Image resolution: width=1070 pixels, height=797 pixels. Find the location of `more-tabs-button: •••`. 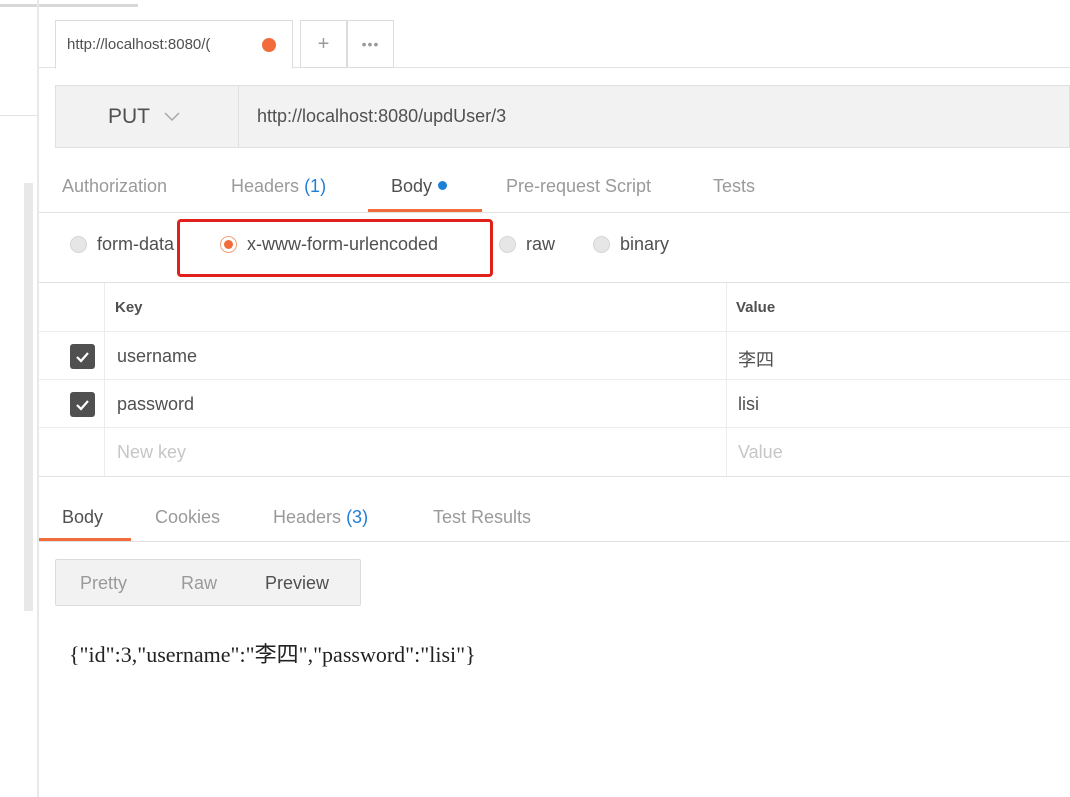

more-tabs-button: ••• is located at coordinates (370, 44).